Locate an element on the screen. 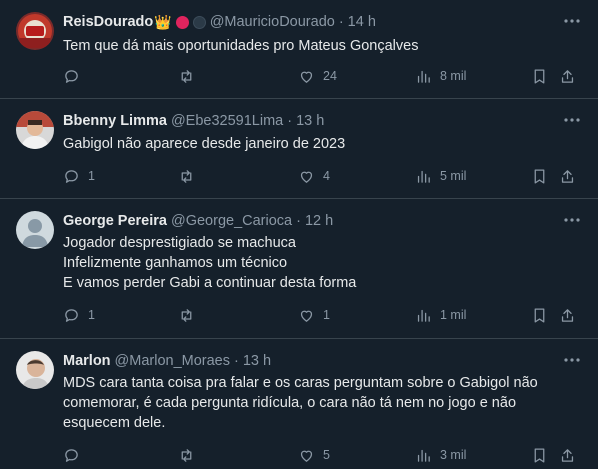  views-count: 5 mil is located at coordinates (453, 176).